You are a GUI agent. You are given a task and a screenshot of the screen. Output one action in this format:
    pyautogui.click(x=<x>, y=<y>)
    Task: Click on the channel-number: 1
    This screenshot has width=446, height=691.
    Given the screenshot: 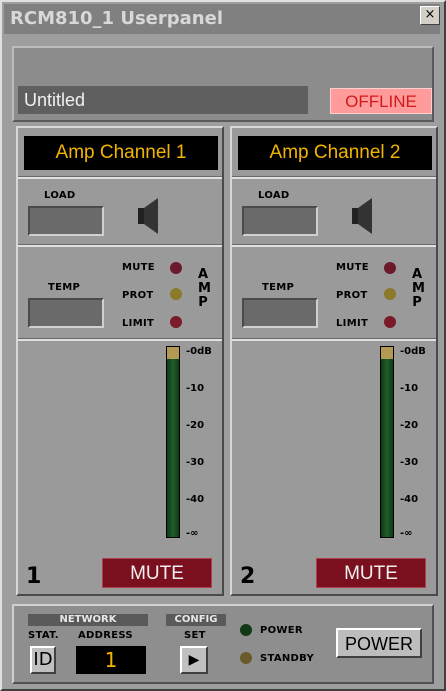 What is the action you would take?
    pyautogui.click(x=34, y=576)
    